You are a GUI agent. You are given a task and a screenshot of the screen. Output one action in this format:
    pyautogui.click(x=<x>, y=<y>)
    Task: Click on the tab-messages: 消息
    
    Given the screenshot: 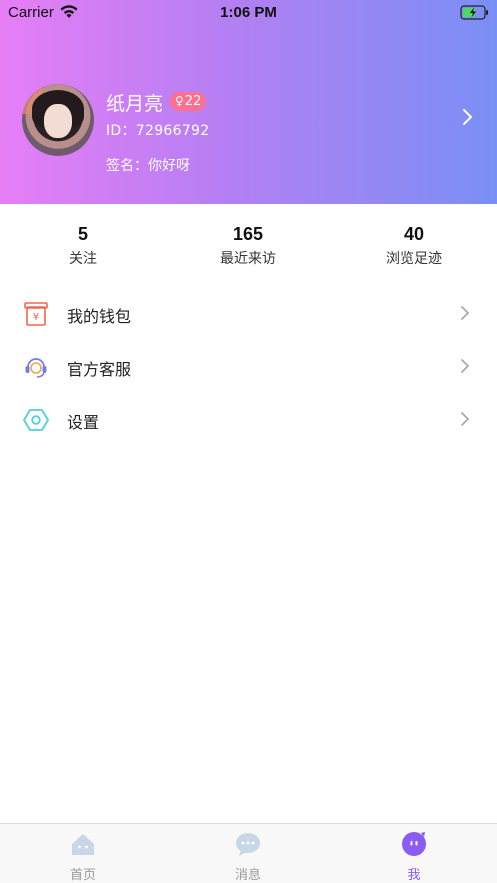 What is the action you would take?
    pyautogui.click(x=248, y=853)
    